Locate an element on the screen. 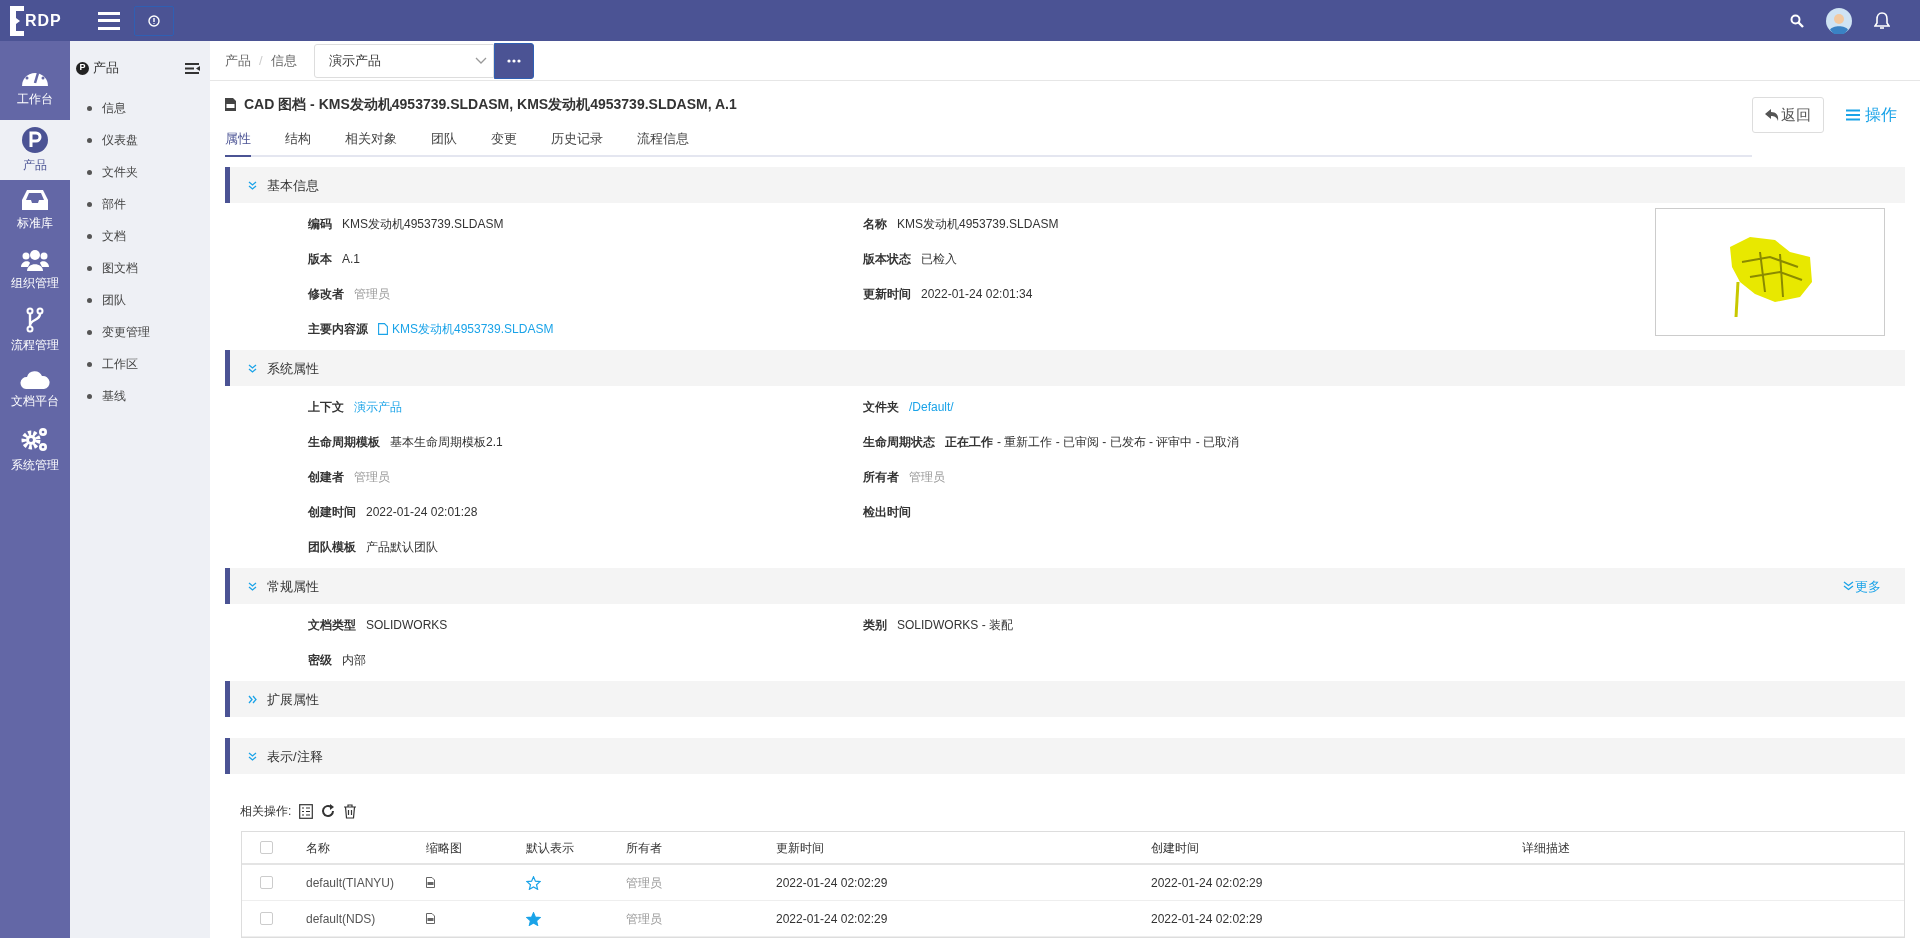 The width and height of the screenshot is (1920, 938). bell-icon is located at coordinates (1882, 20).